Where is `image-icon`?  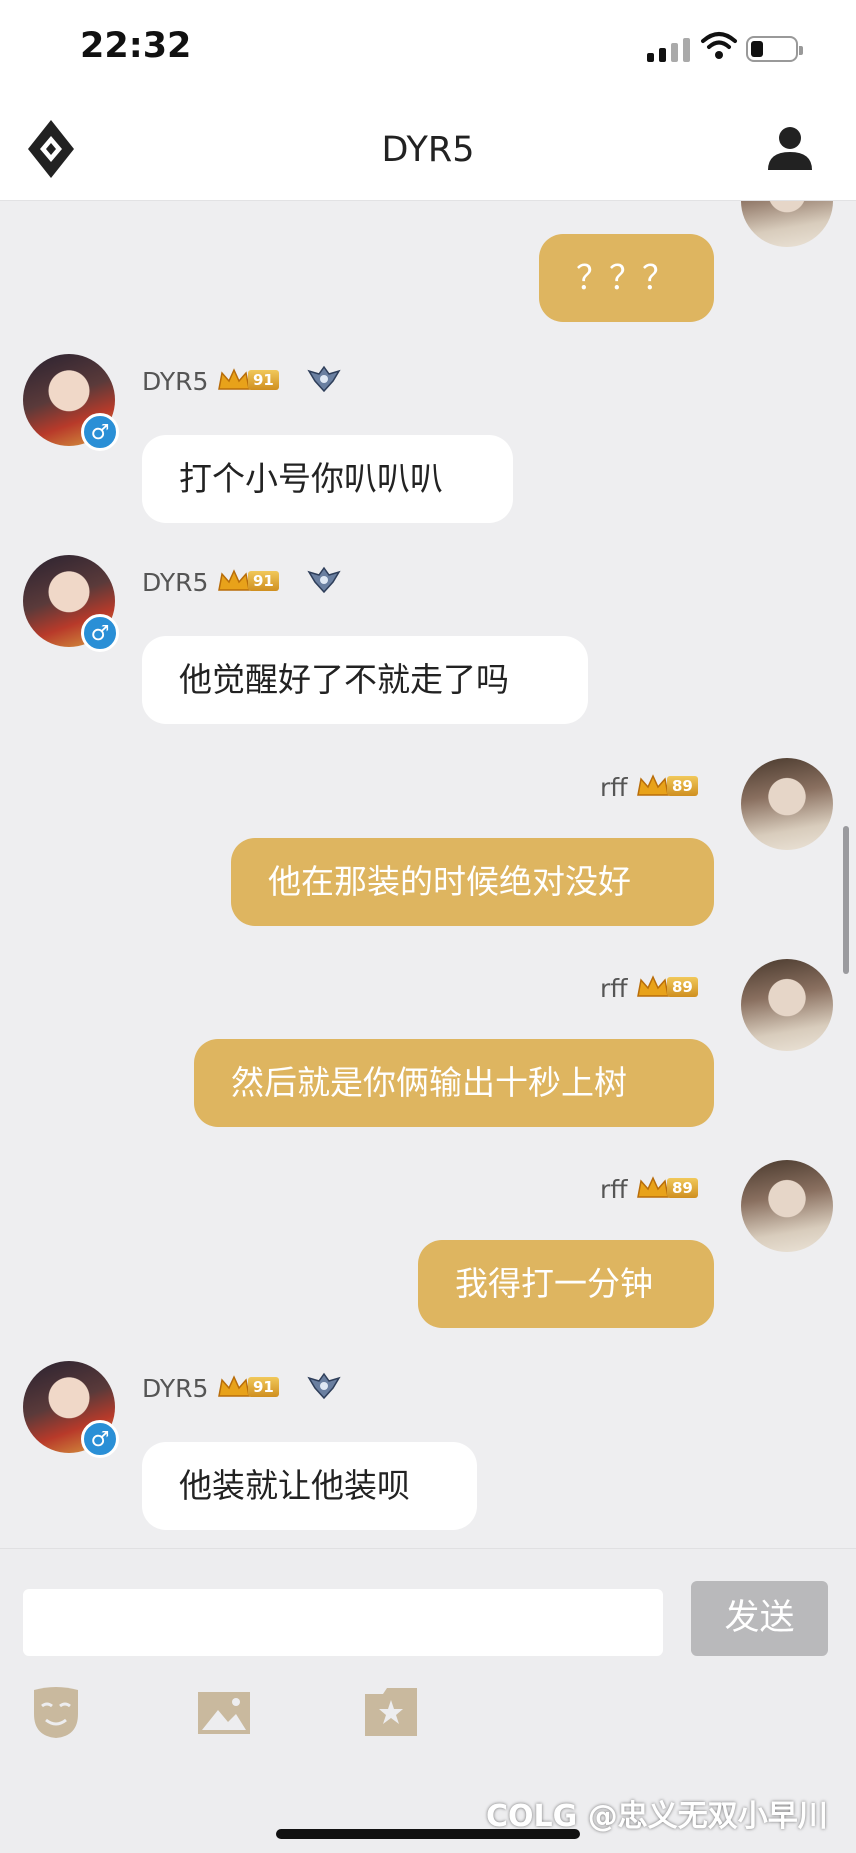
image-icon is located at coordinates (224, 1712).